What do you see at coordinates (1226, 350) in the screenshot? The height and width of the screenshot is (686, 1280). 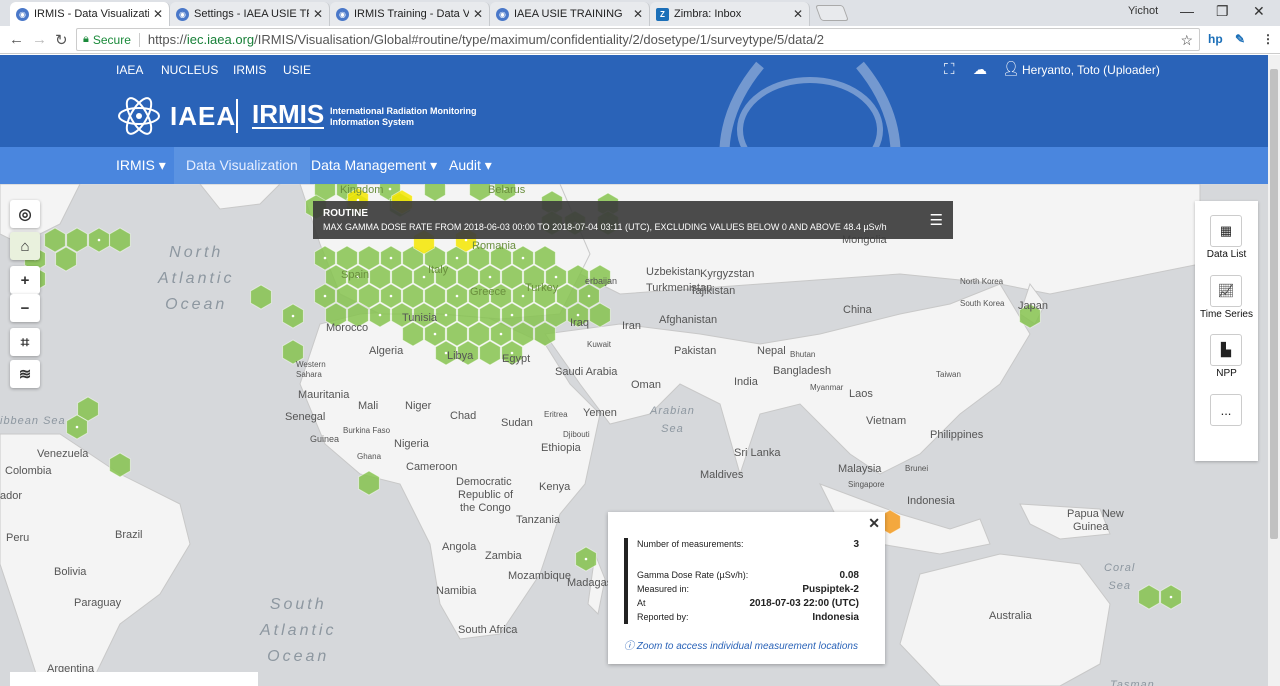 I see `npp-button: ▙` at bounding box center [1226, 350].